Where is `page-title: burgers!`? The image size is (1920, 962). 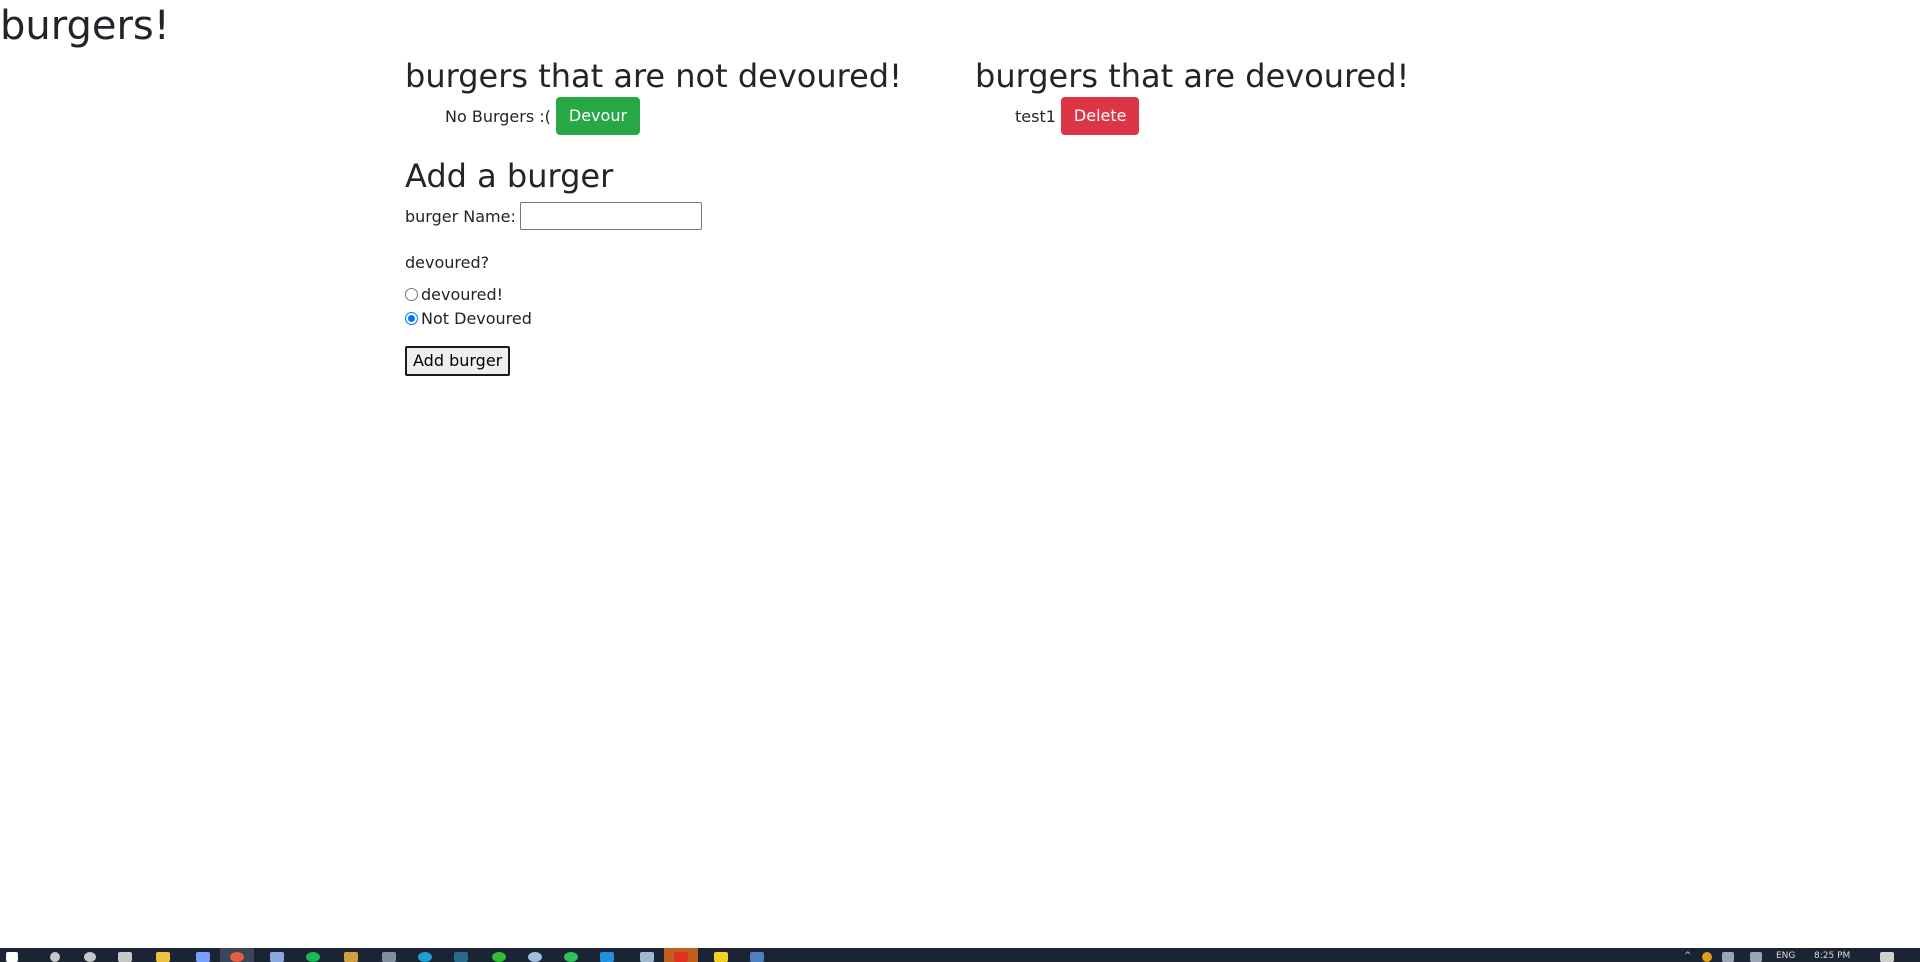
page-title: burgers! is located at coordinates (85, 26).